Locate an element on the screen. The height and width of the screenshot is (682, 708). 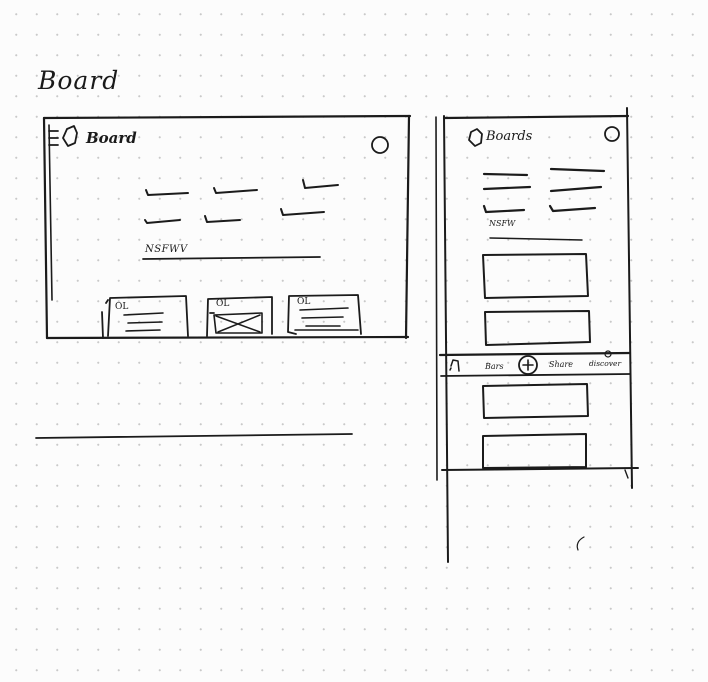
app-title: Boards is located at coordinates (509, 136).